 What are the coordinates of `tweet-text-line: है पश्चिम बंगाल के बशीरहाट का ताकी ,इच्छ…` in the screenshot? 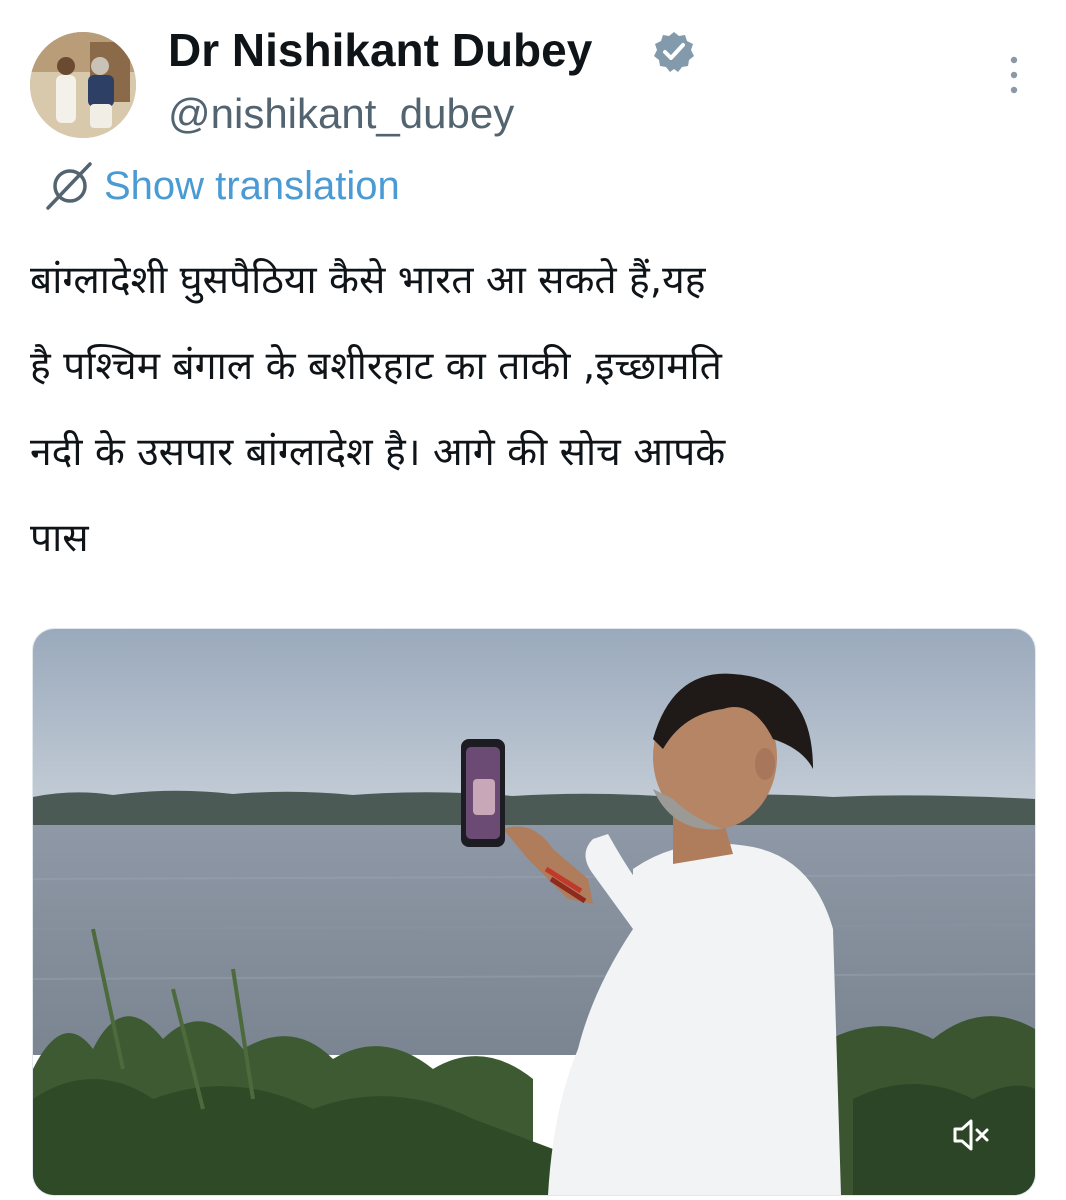 It's located at (376, 366).